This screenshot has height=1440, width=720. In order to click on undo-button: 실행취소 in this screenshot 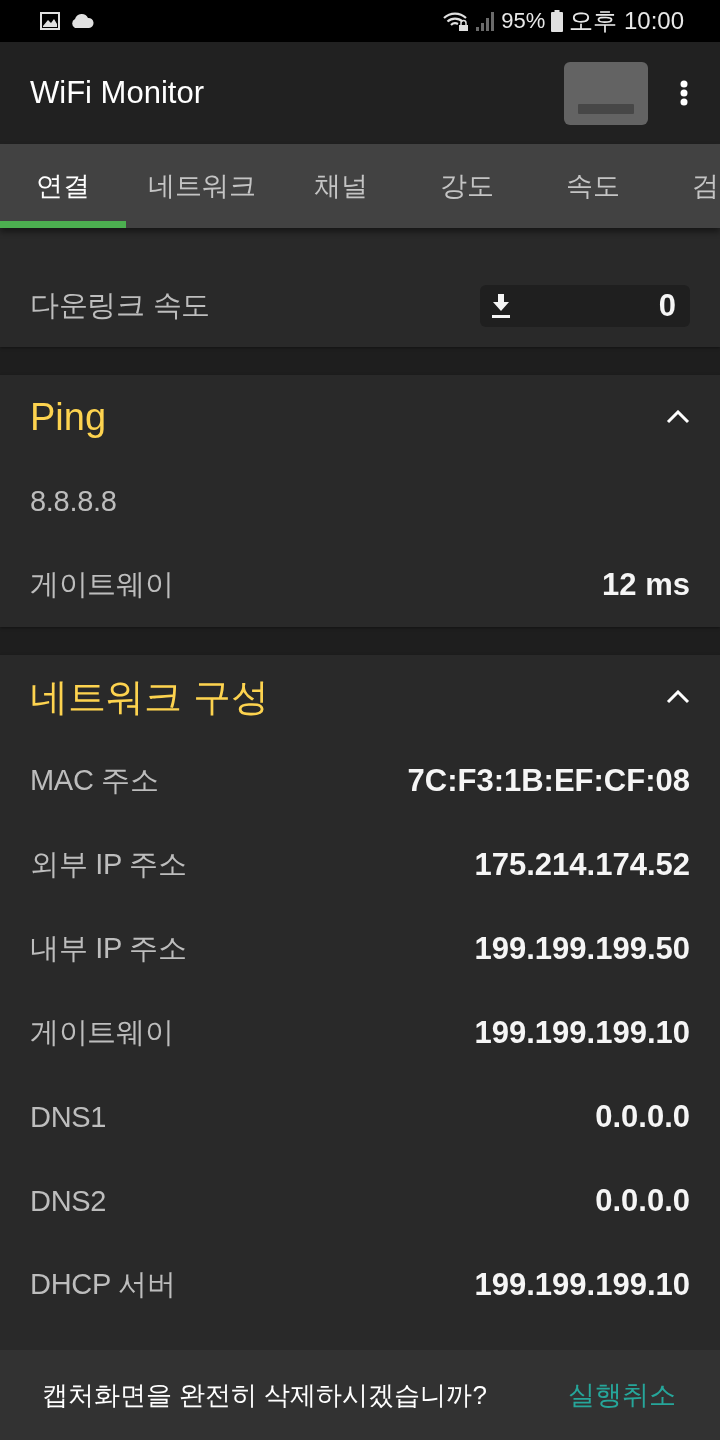, I will do `click(622, 1395)`.